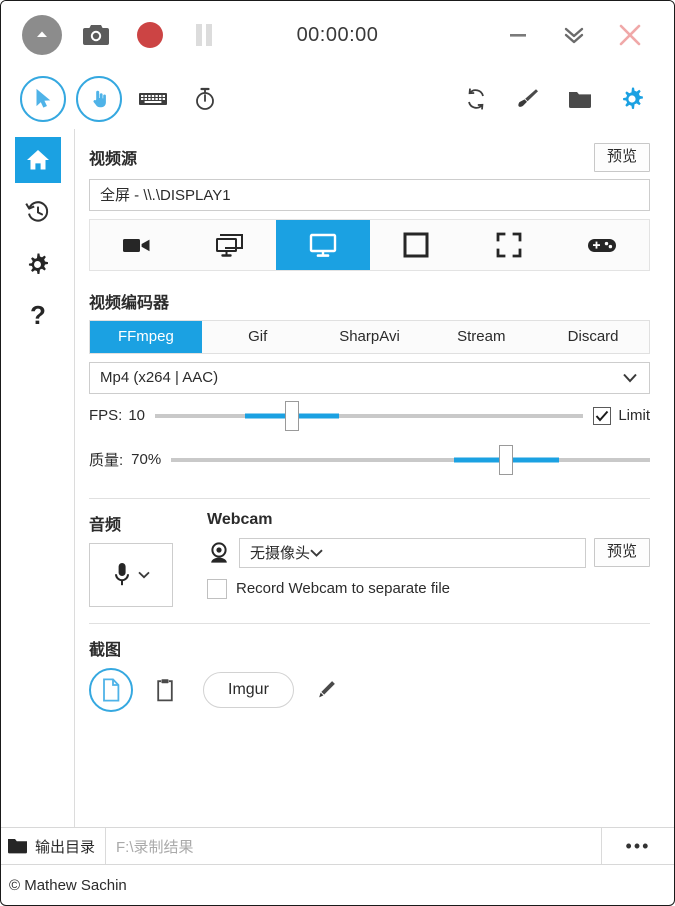 The image size is (675, 906). I want to click on screenshot-target-disk, so click(111, 689).